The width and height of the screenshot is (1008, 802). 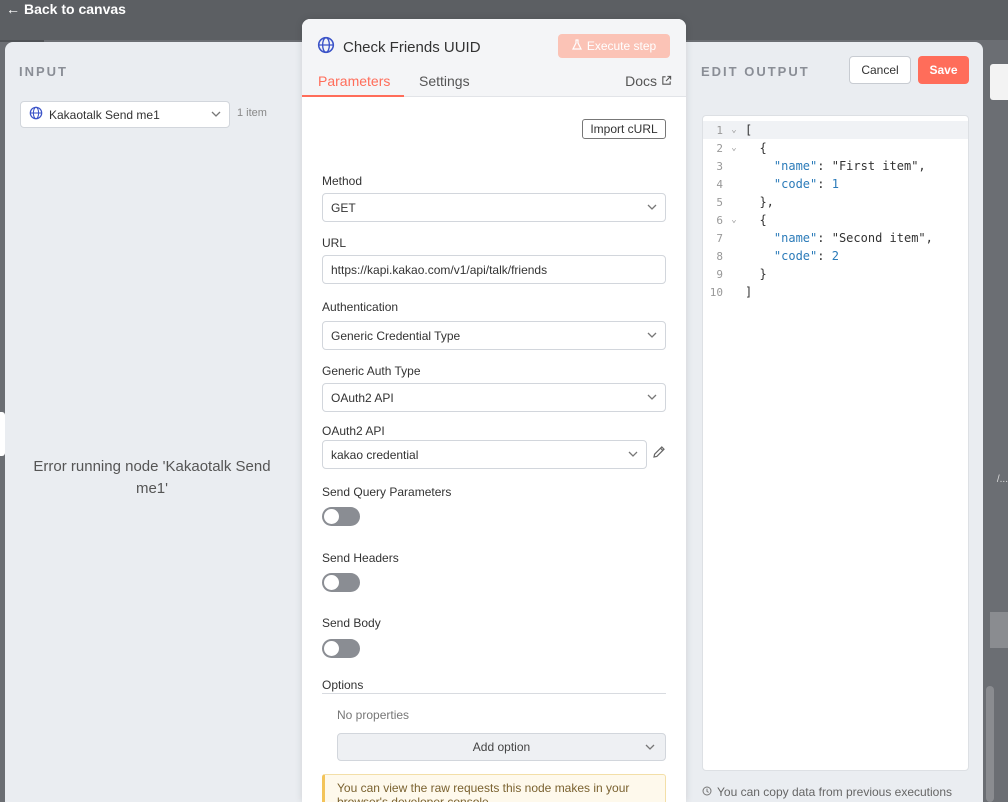 What do you see at coordinates (719, 148) in the screenshot?
I see `line-number: 2` at bounding box center [719, 148].